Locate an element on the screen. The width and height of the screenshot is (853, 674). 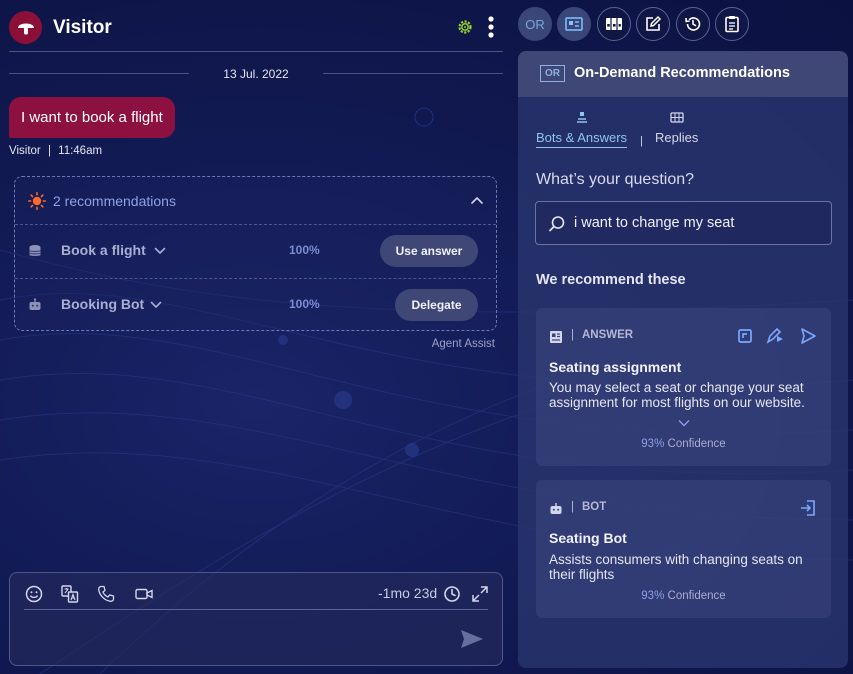
recommendations-count: 2 recommendations is located at coordinates (114, 201).